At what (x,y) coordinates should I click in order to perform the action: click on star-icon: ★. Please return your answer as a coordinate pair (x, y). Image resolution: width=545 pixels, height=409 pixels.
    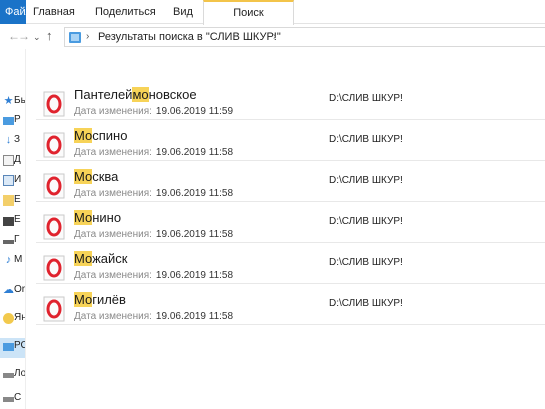
    Looking at the image, I should click on (8, 101).